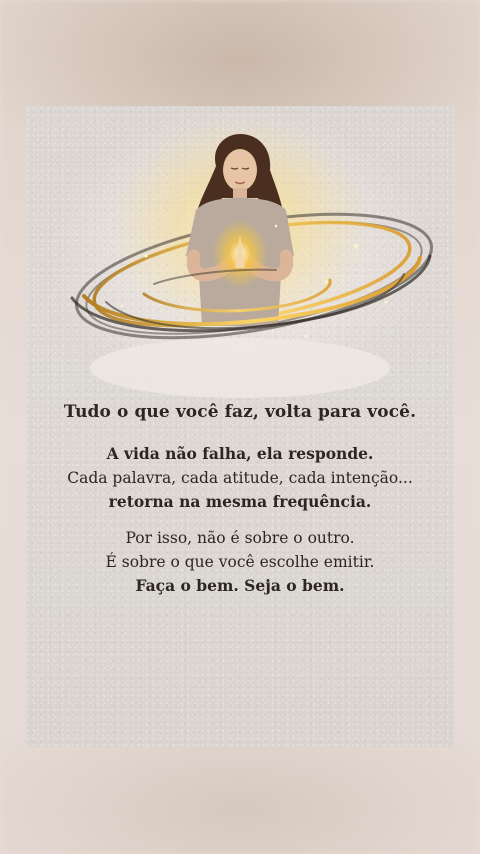  I want to click on stanza-one-line-3: retorna na mesma frequência., so click(240, 501).